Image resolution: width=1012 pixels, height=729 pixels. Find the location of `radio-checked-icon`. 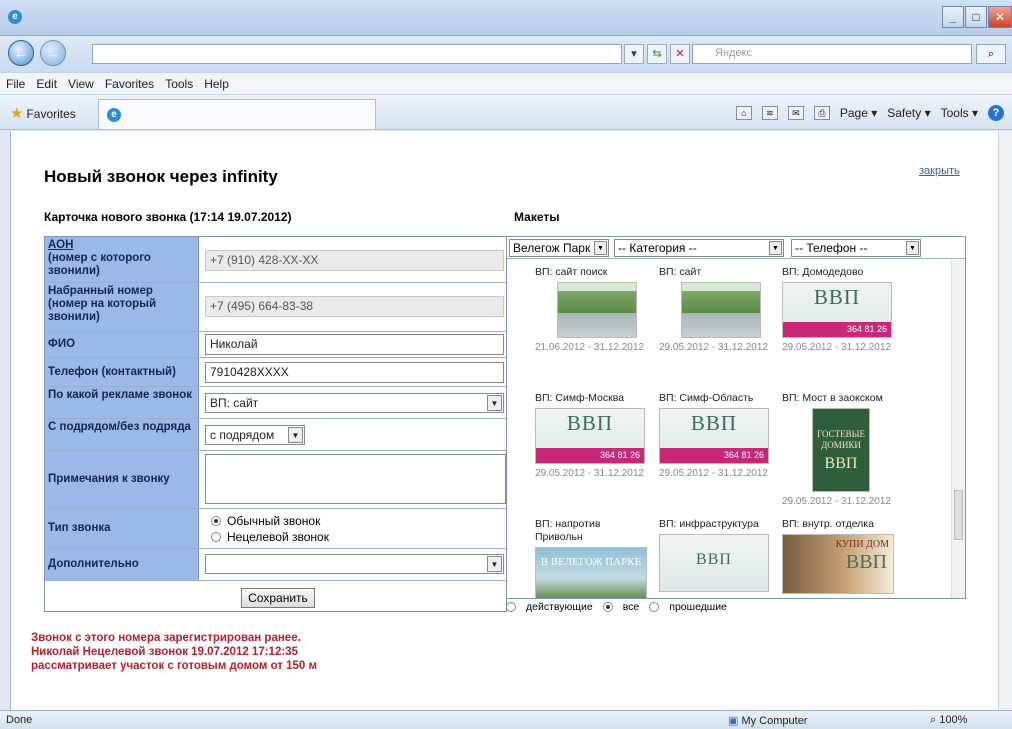

radio-checked-icon is located at coordinates (216, 521).